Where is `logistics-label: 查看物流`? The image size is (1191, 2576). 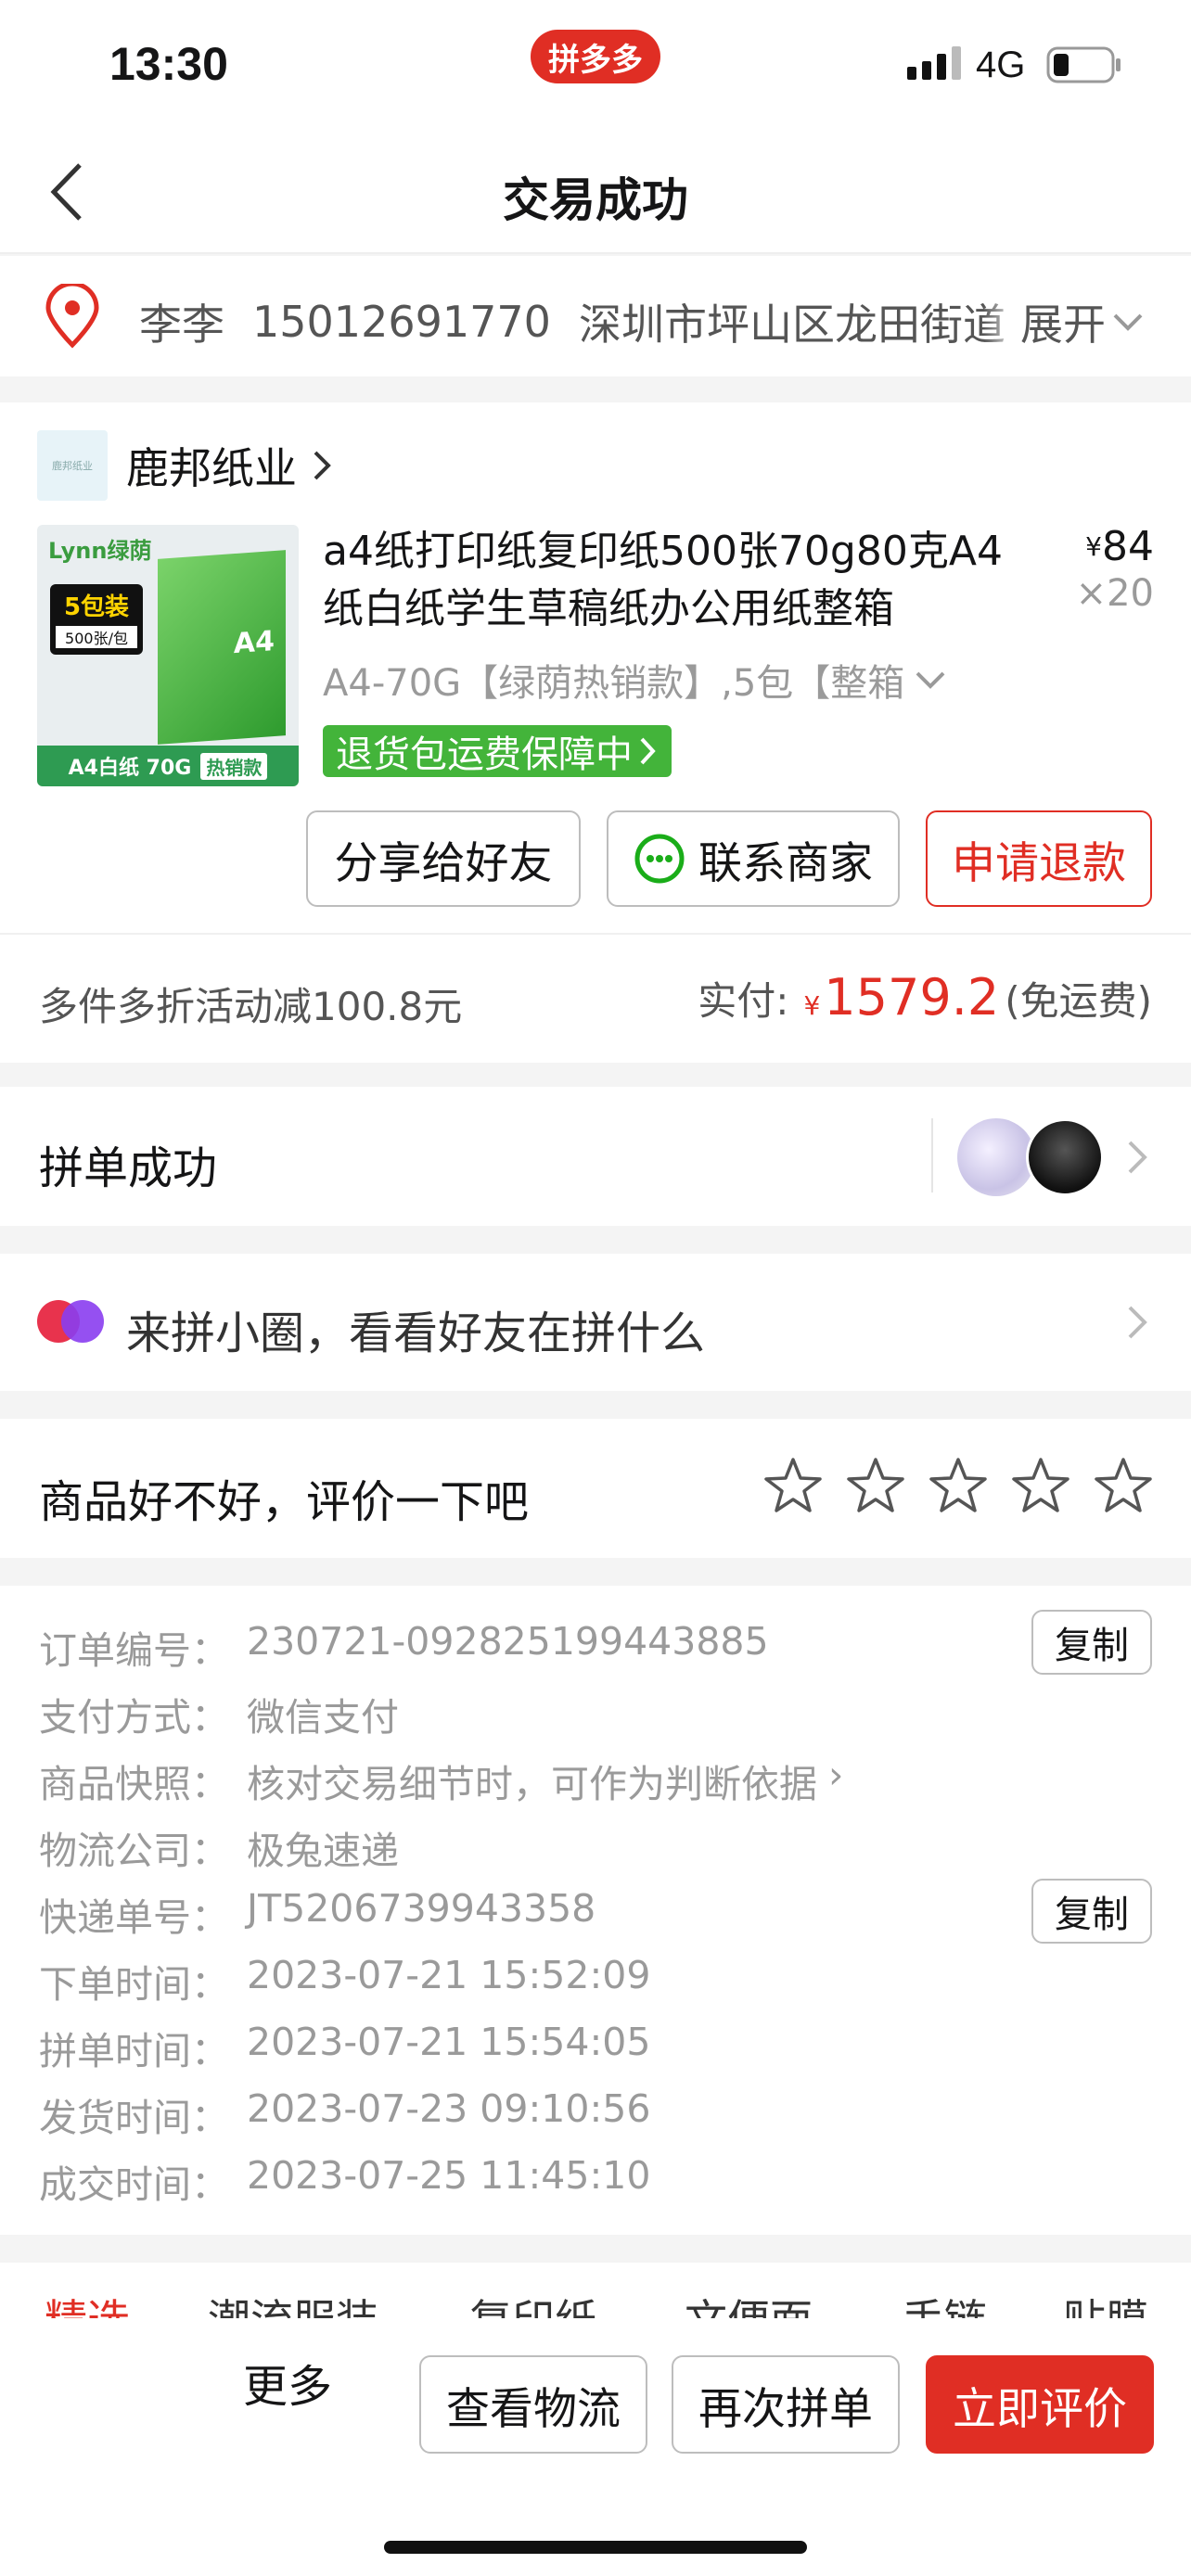
logistics-label: 查看物流 is located at coordinates (533, 2409).